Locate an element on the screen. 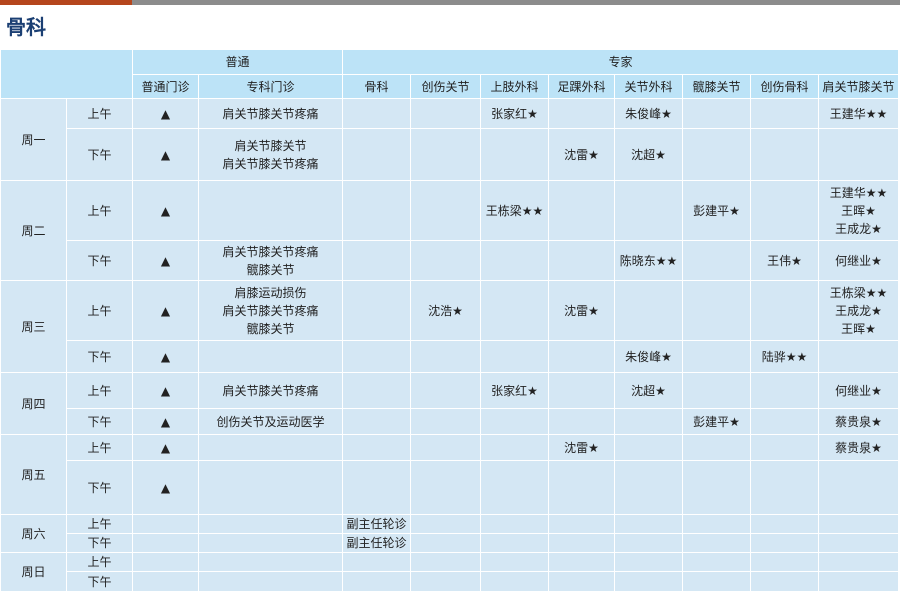 The image size is (900, 596). schedule-cell: 副主任轮诊 is located at coordinates (377, 543).